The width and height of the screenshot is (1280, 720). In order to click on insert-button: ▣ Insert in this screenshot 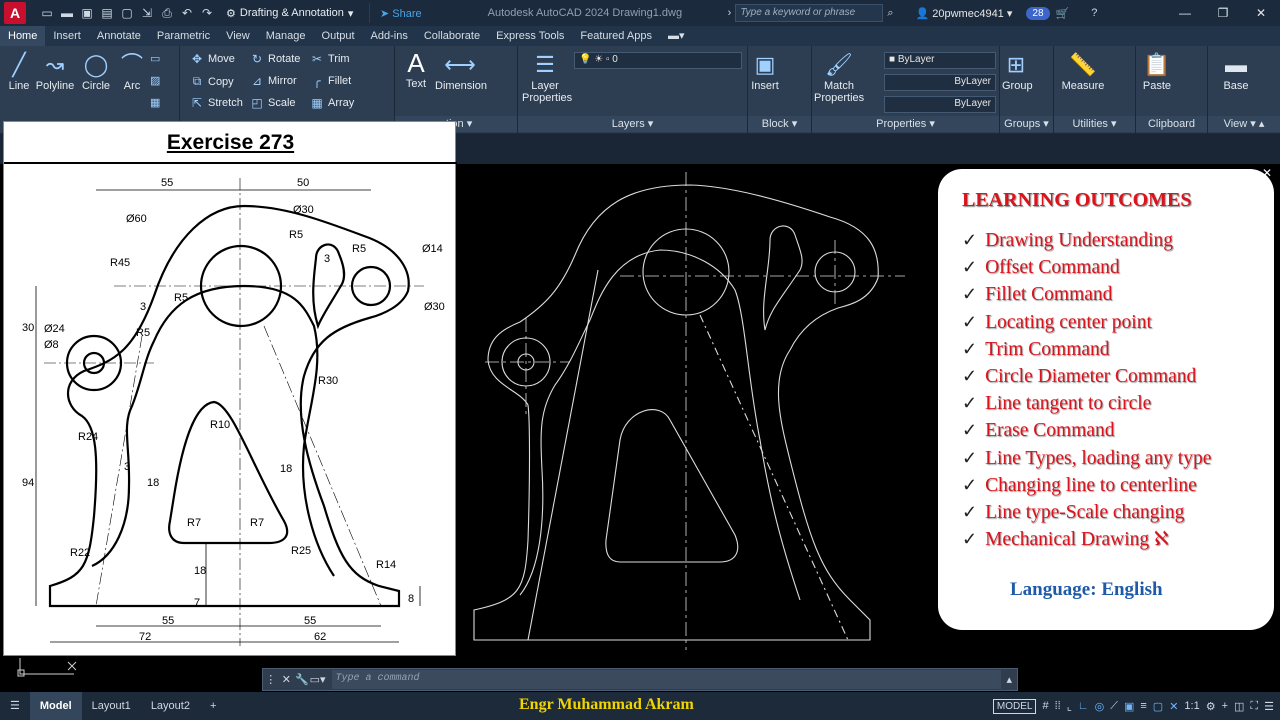, I will do `click(765, 72)`.